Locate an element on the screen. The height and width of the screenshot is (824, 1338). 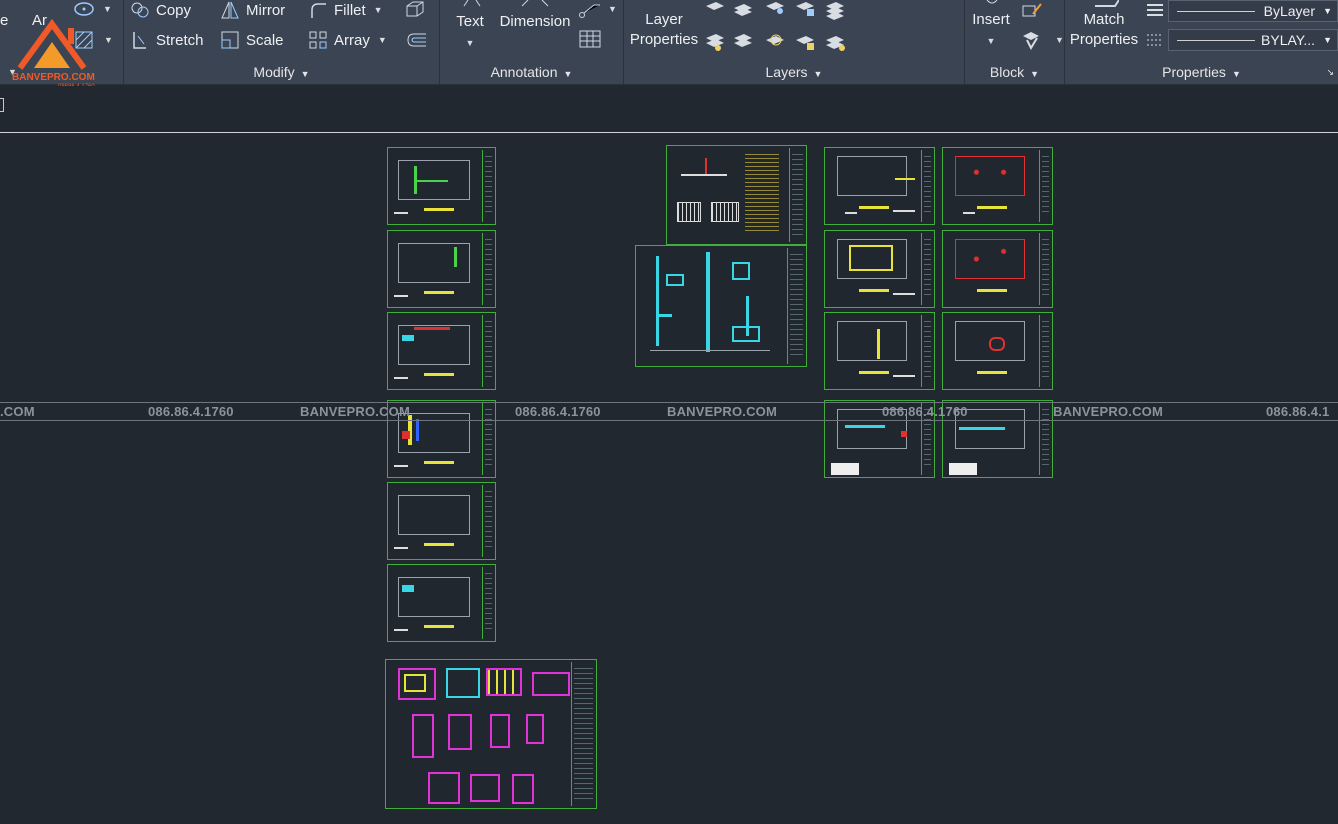
lineweight-icon is located at coordinates (1155, 10).